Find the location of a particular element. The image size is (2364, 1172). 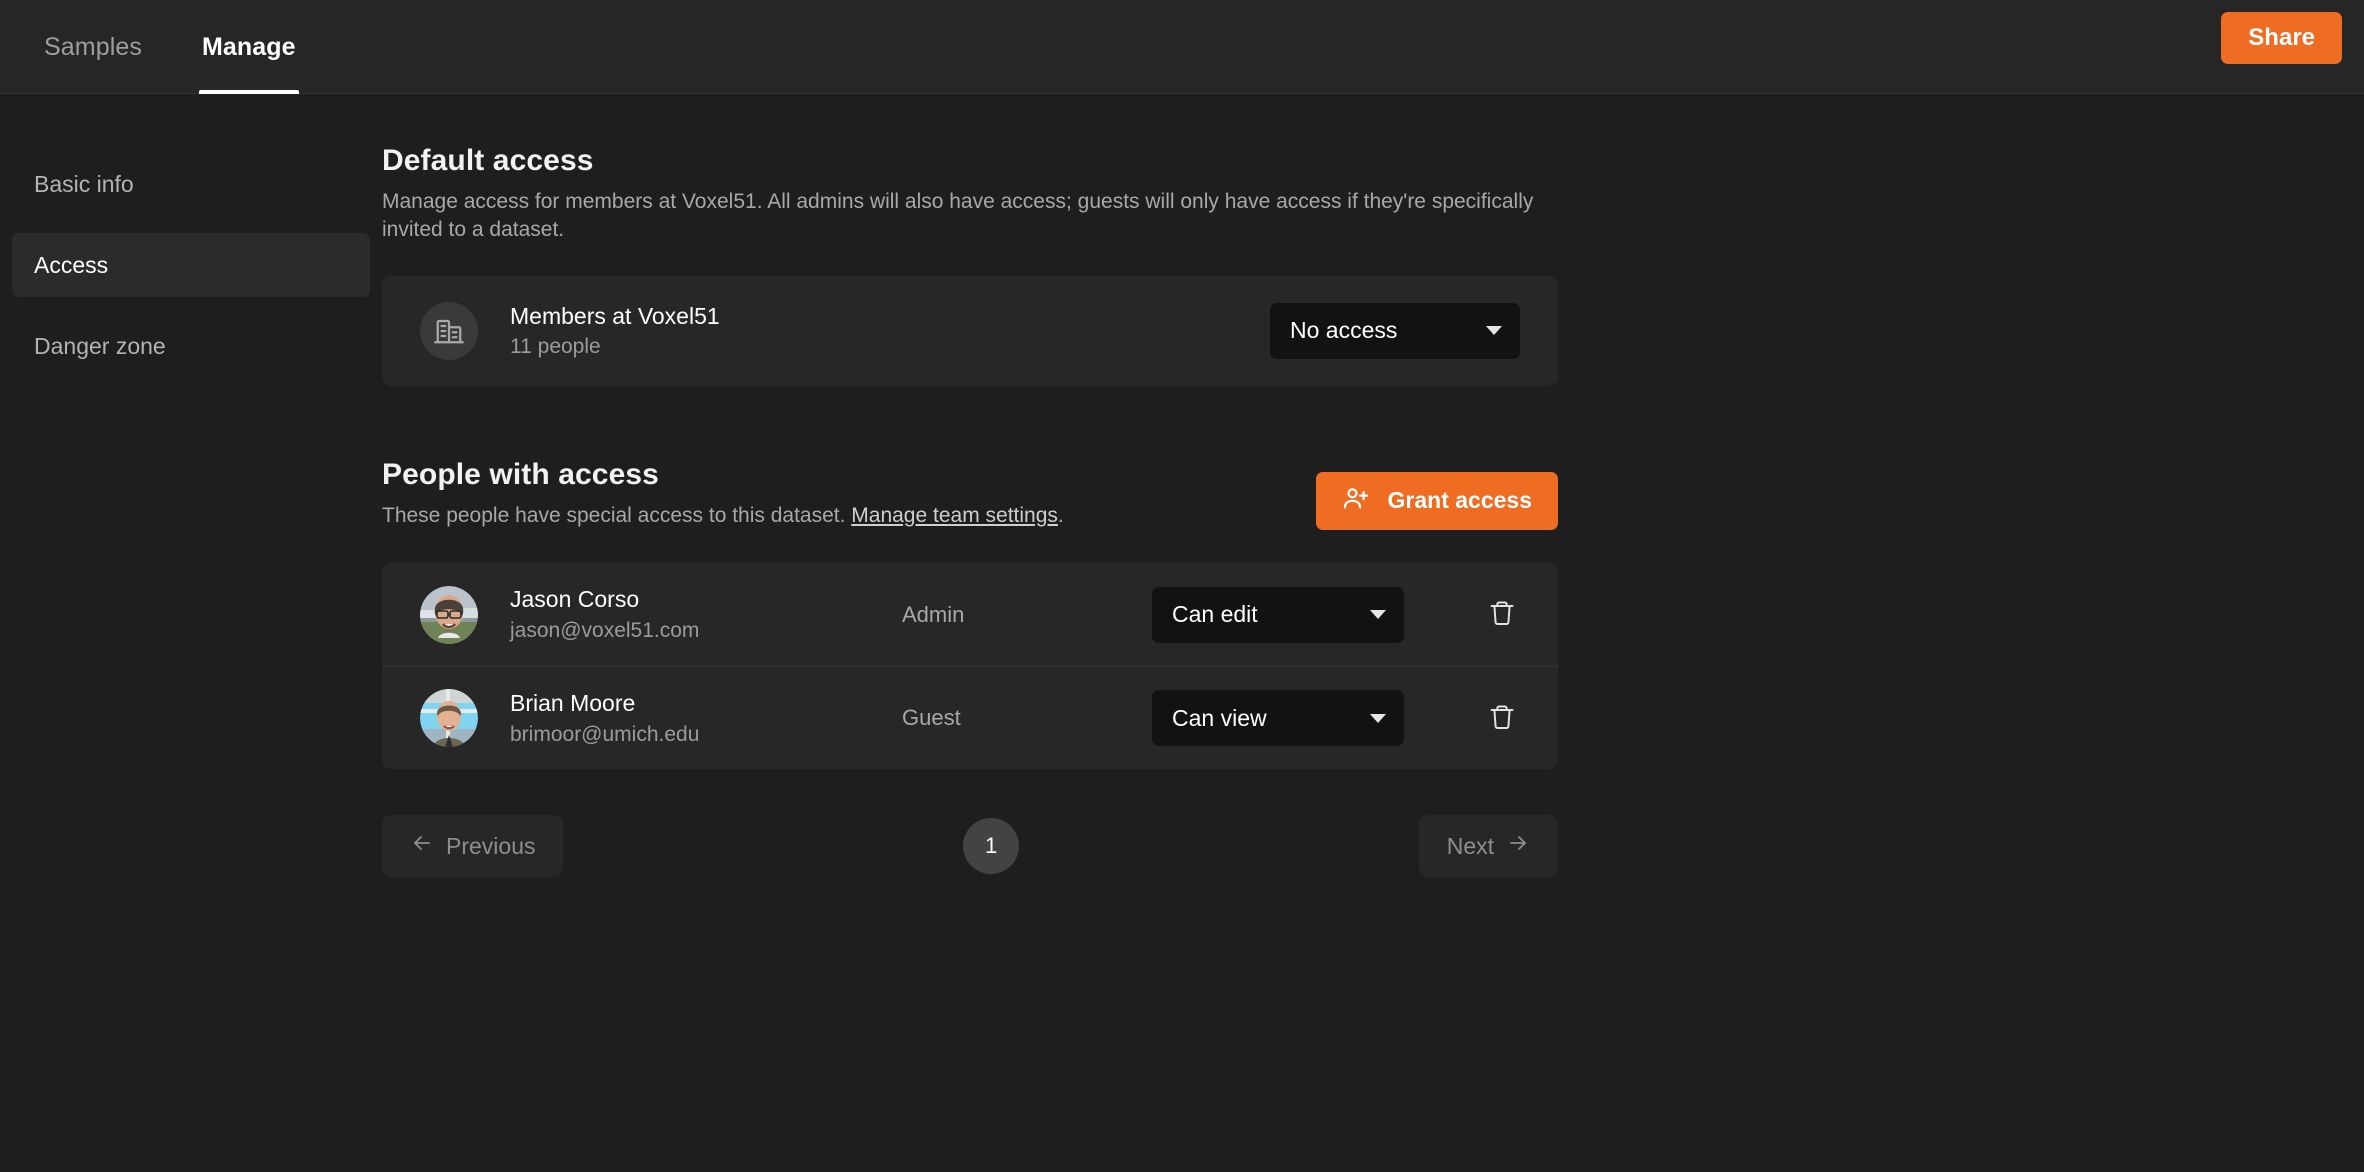

people-with-access-title: People with access is located at coordinates (520, 474).